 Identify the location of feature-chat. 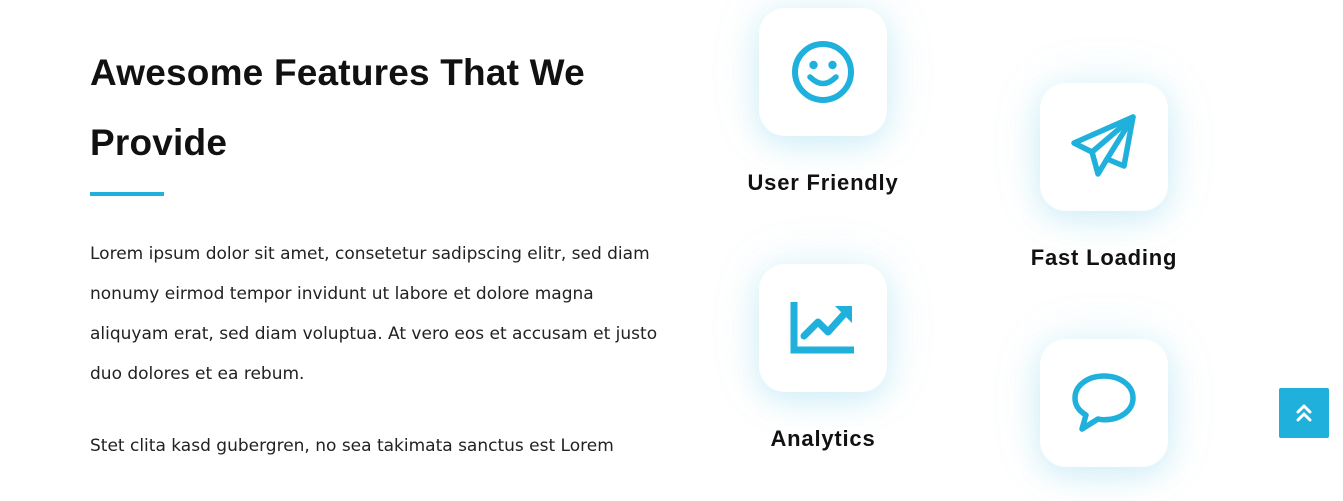
(1104, 420).